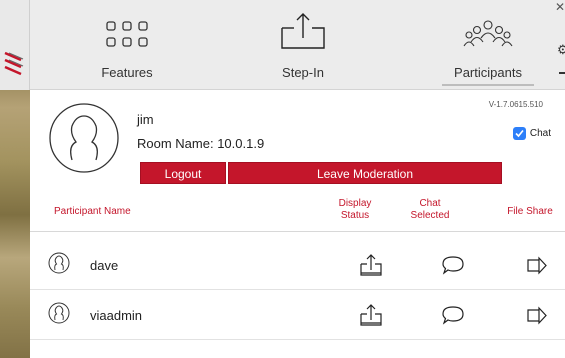 This screenshot has width=565, height=358. Describe the element at coordinates (303, 72) in the screenshot. I see `step-in-label: Step-In` at that location.